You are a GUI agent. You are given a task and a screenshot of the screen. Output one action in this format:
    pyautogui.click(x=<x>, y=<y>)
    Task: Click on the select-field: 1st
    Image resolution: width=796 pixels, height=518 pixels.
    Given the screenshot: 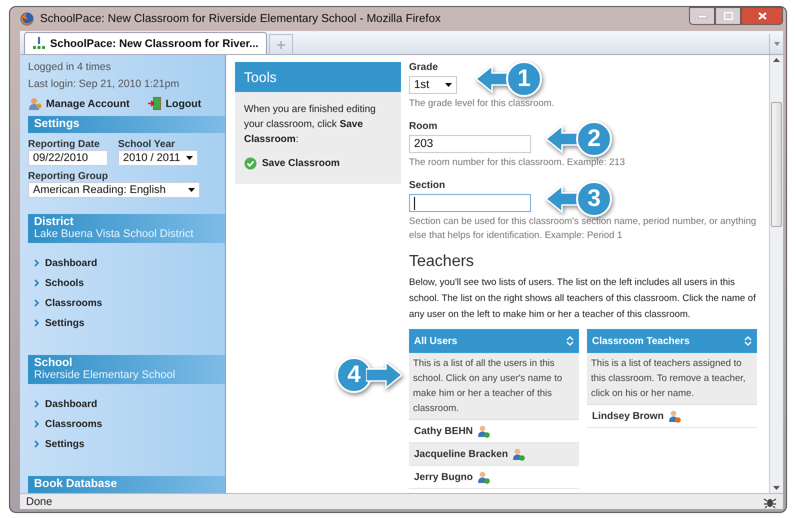 What is the action you would take?
    pyautogui.click(x=433, y=85)
    